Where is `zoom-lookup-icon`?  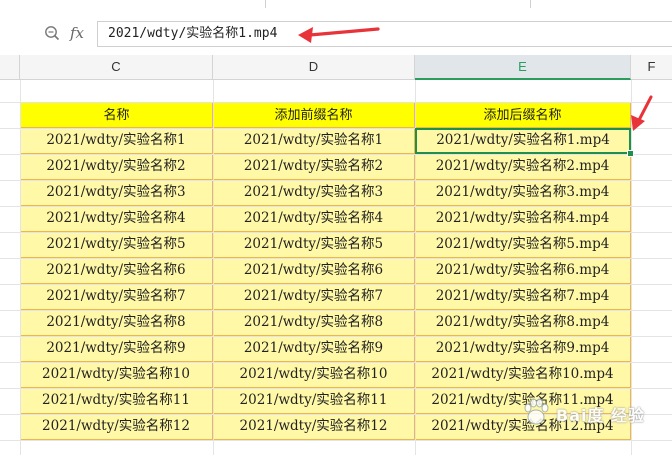 zoom-lookup-icon is located at coordinates (52, 33).